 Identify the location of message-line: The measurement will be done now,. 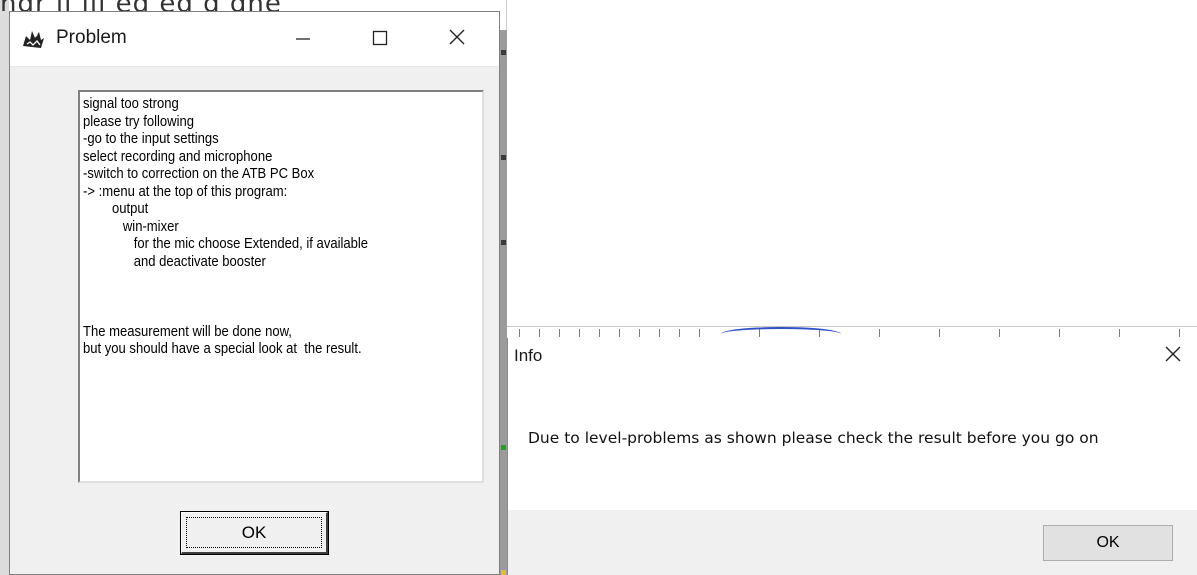
(187, 331).